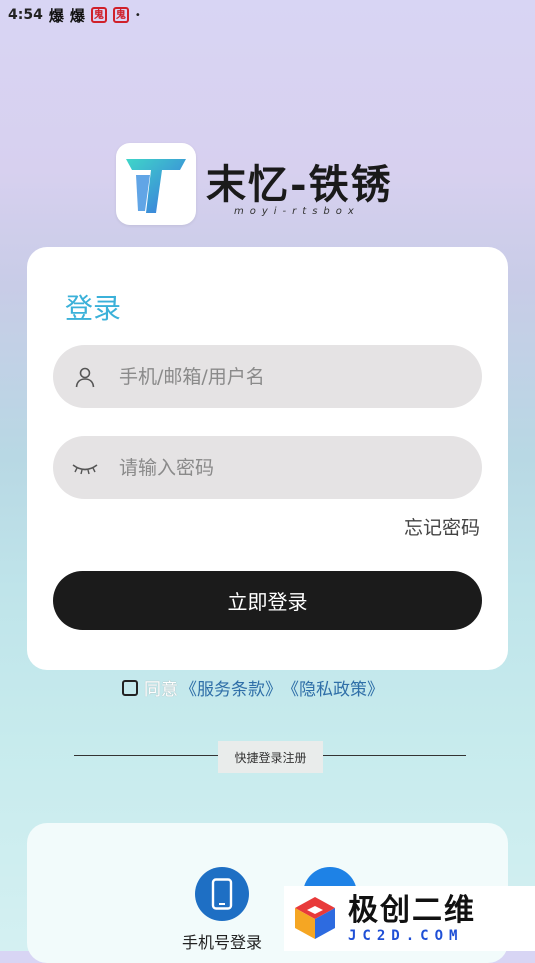  What do you see at coordinates (222, 894) in the screenshot?
I see `phone-icon` at bounding box center [222, 894].